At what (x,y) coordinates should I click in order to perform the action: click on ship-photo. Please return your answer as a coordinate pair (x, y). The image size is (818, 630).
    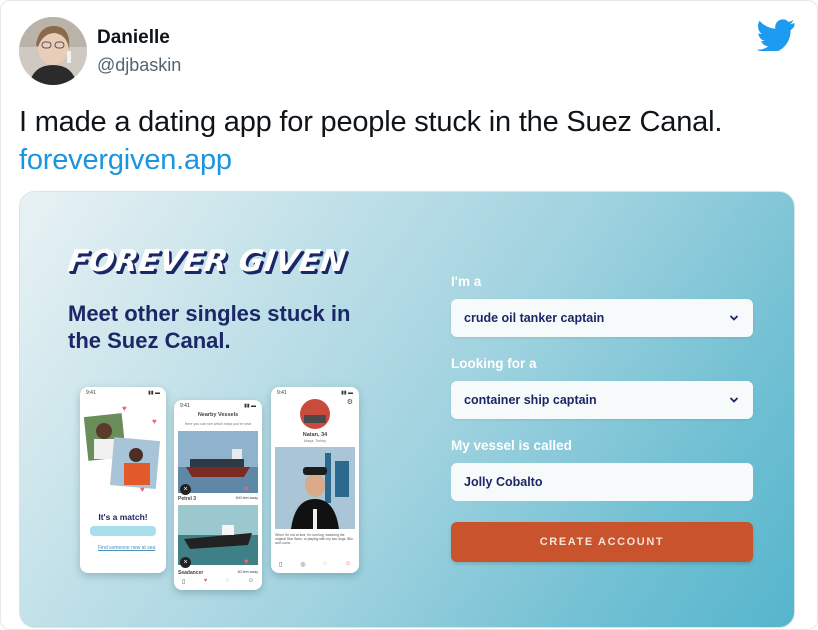
    Looking at the image, I should click on (218, 535).